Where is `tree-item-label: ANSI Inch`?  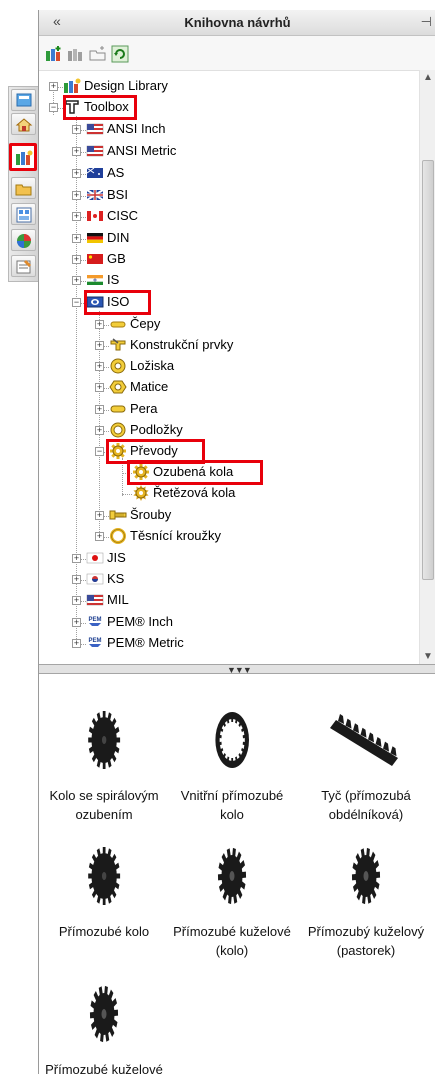
tree-item-label: ANSI Inch is located at coordinates (136, 128).